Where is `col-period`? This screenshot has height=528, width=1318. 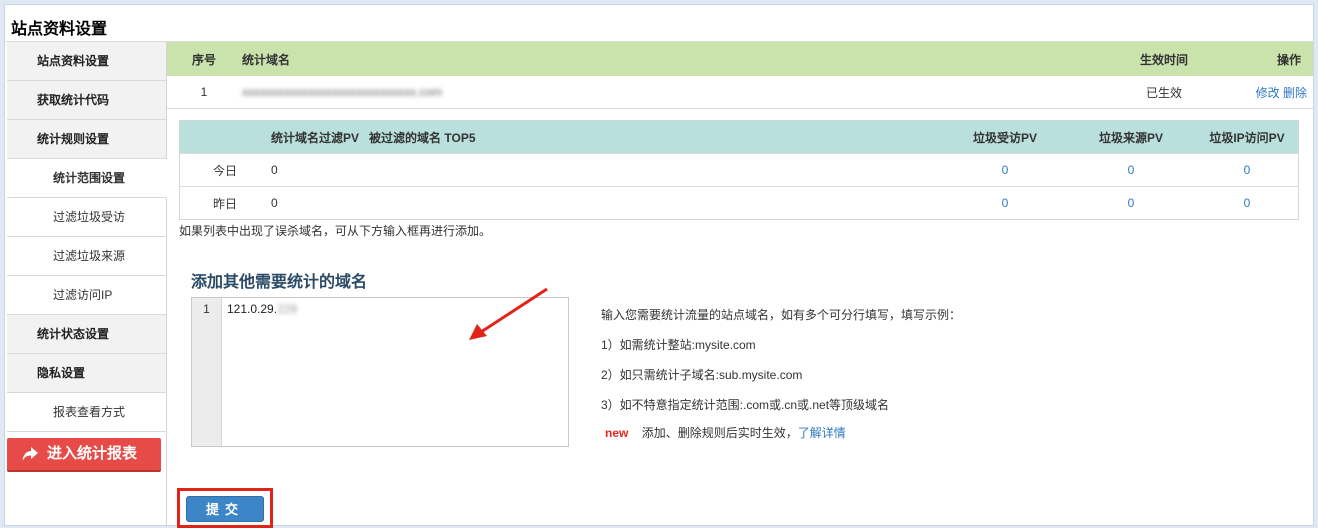
col-period is located at coordinates (224, 137).